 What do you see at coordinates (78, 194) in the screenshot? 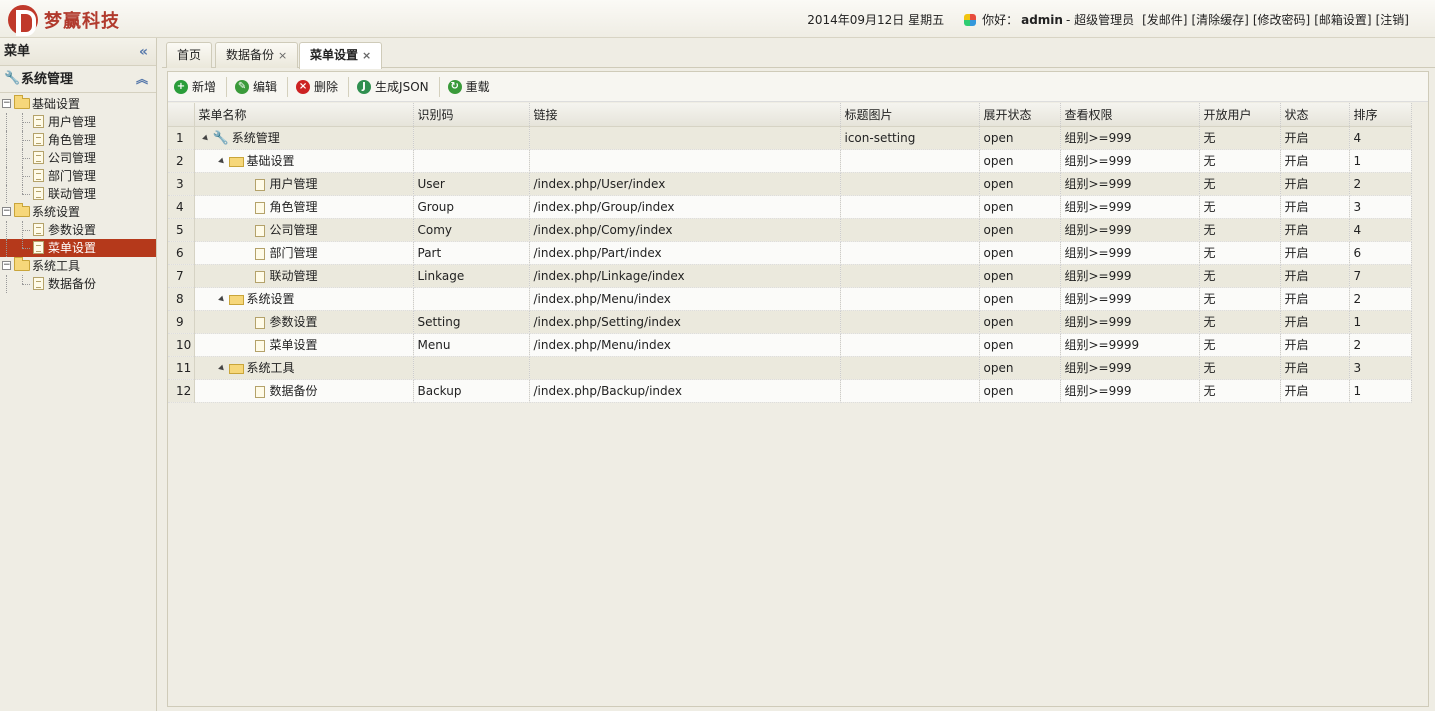
I see `tree-item: 联动管理` at bounding box center [78, 194].